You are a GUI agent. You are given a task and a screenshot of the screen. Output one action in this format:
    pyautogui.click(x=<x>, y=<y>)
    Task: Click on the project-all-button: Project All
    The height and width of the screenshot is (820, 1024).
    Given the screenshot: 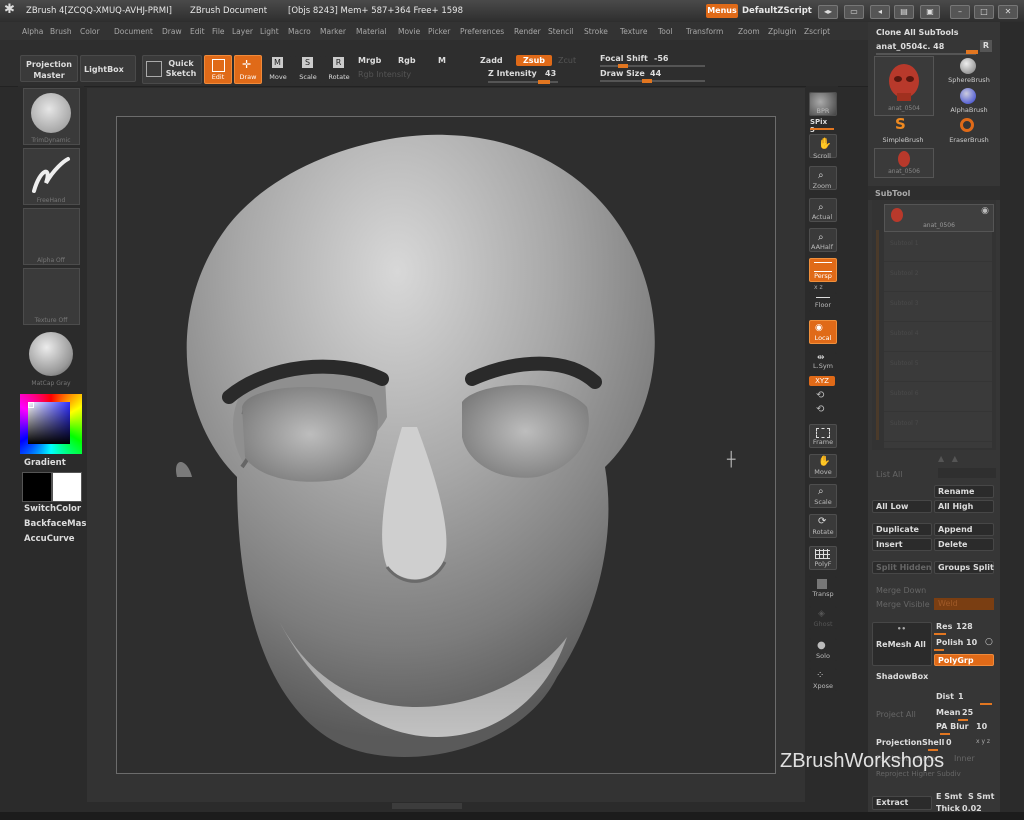 What is the action you would take?
    pyautogui.click(x=896, y=714)
    